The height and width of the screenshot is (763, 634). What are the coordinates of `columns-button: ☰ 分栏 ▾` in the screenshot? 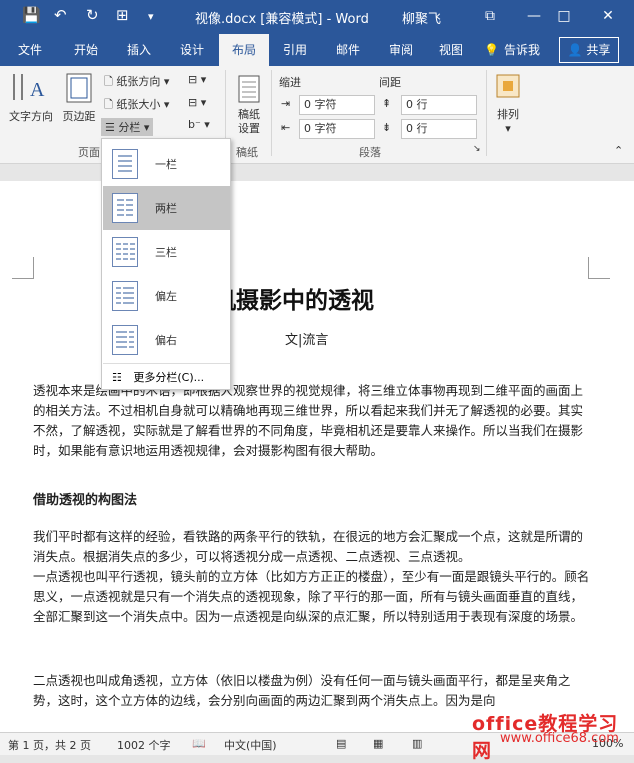 It's located at (127, 127).